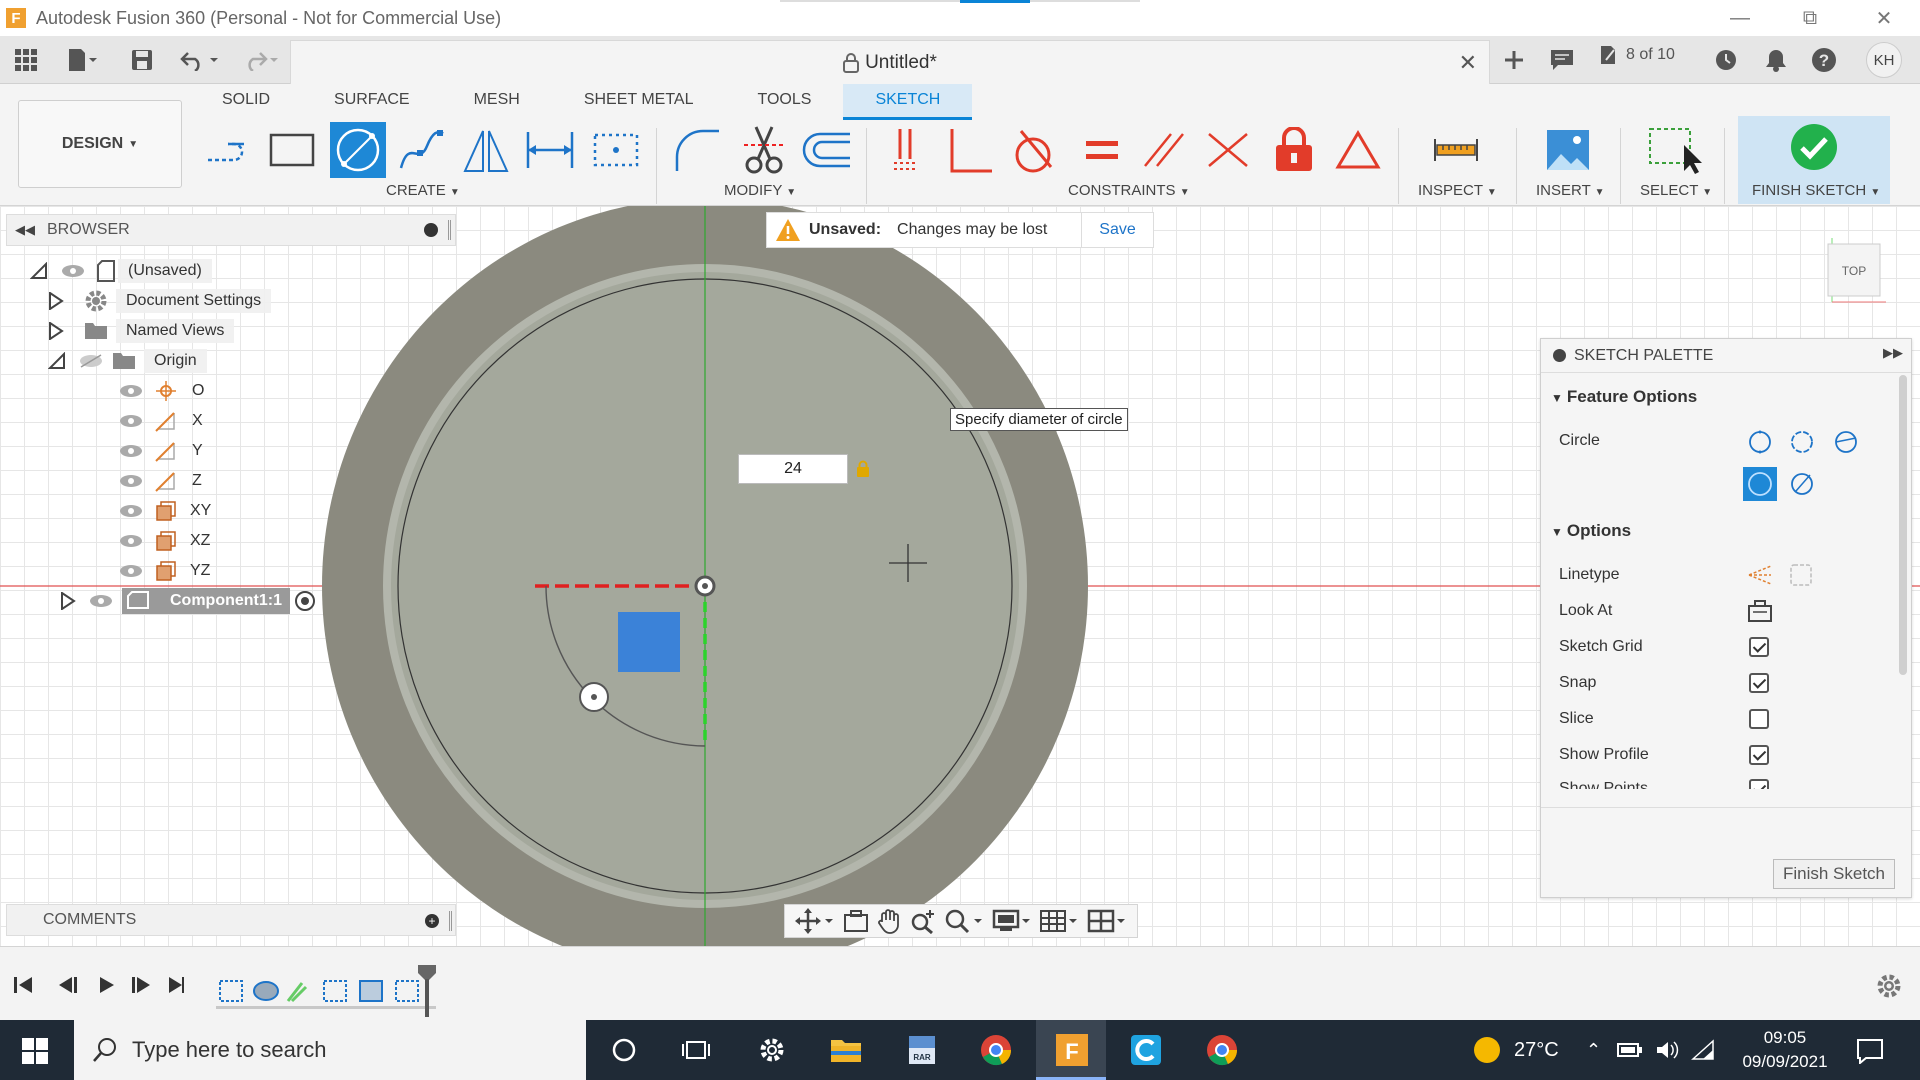  What do you see at coordinates (760, 190) in the screenshot?
I see `modify-menu: MODIFY ▼` at bounding box center [760, 190].